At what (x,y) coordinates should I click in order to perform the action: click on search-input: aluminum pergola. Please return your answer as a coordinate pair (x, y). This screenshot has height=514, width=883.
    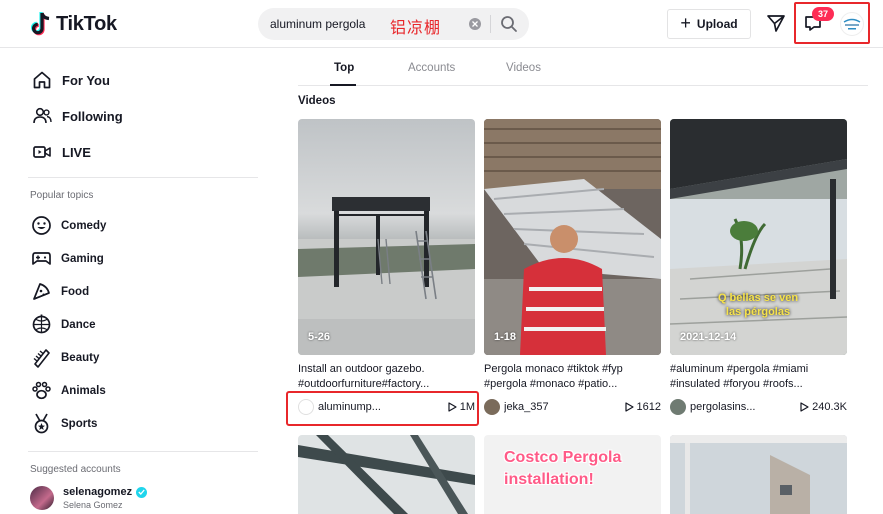
    Looking at the image, I should click on (320, 24).